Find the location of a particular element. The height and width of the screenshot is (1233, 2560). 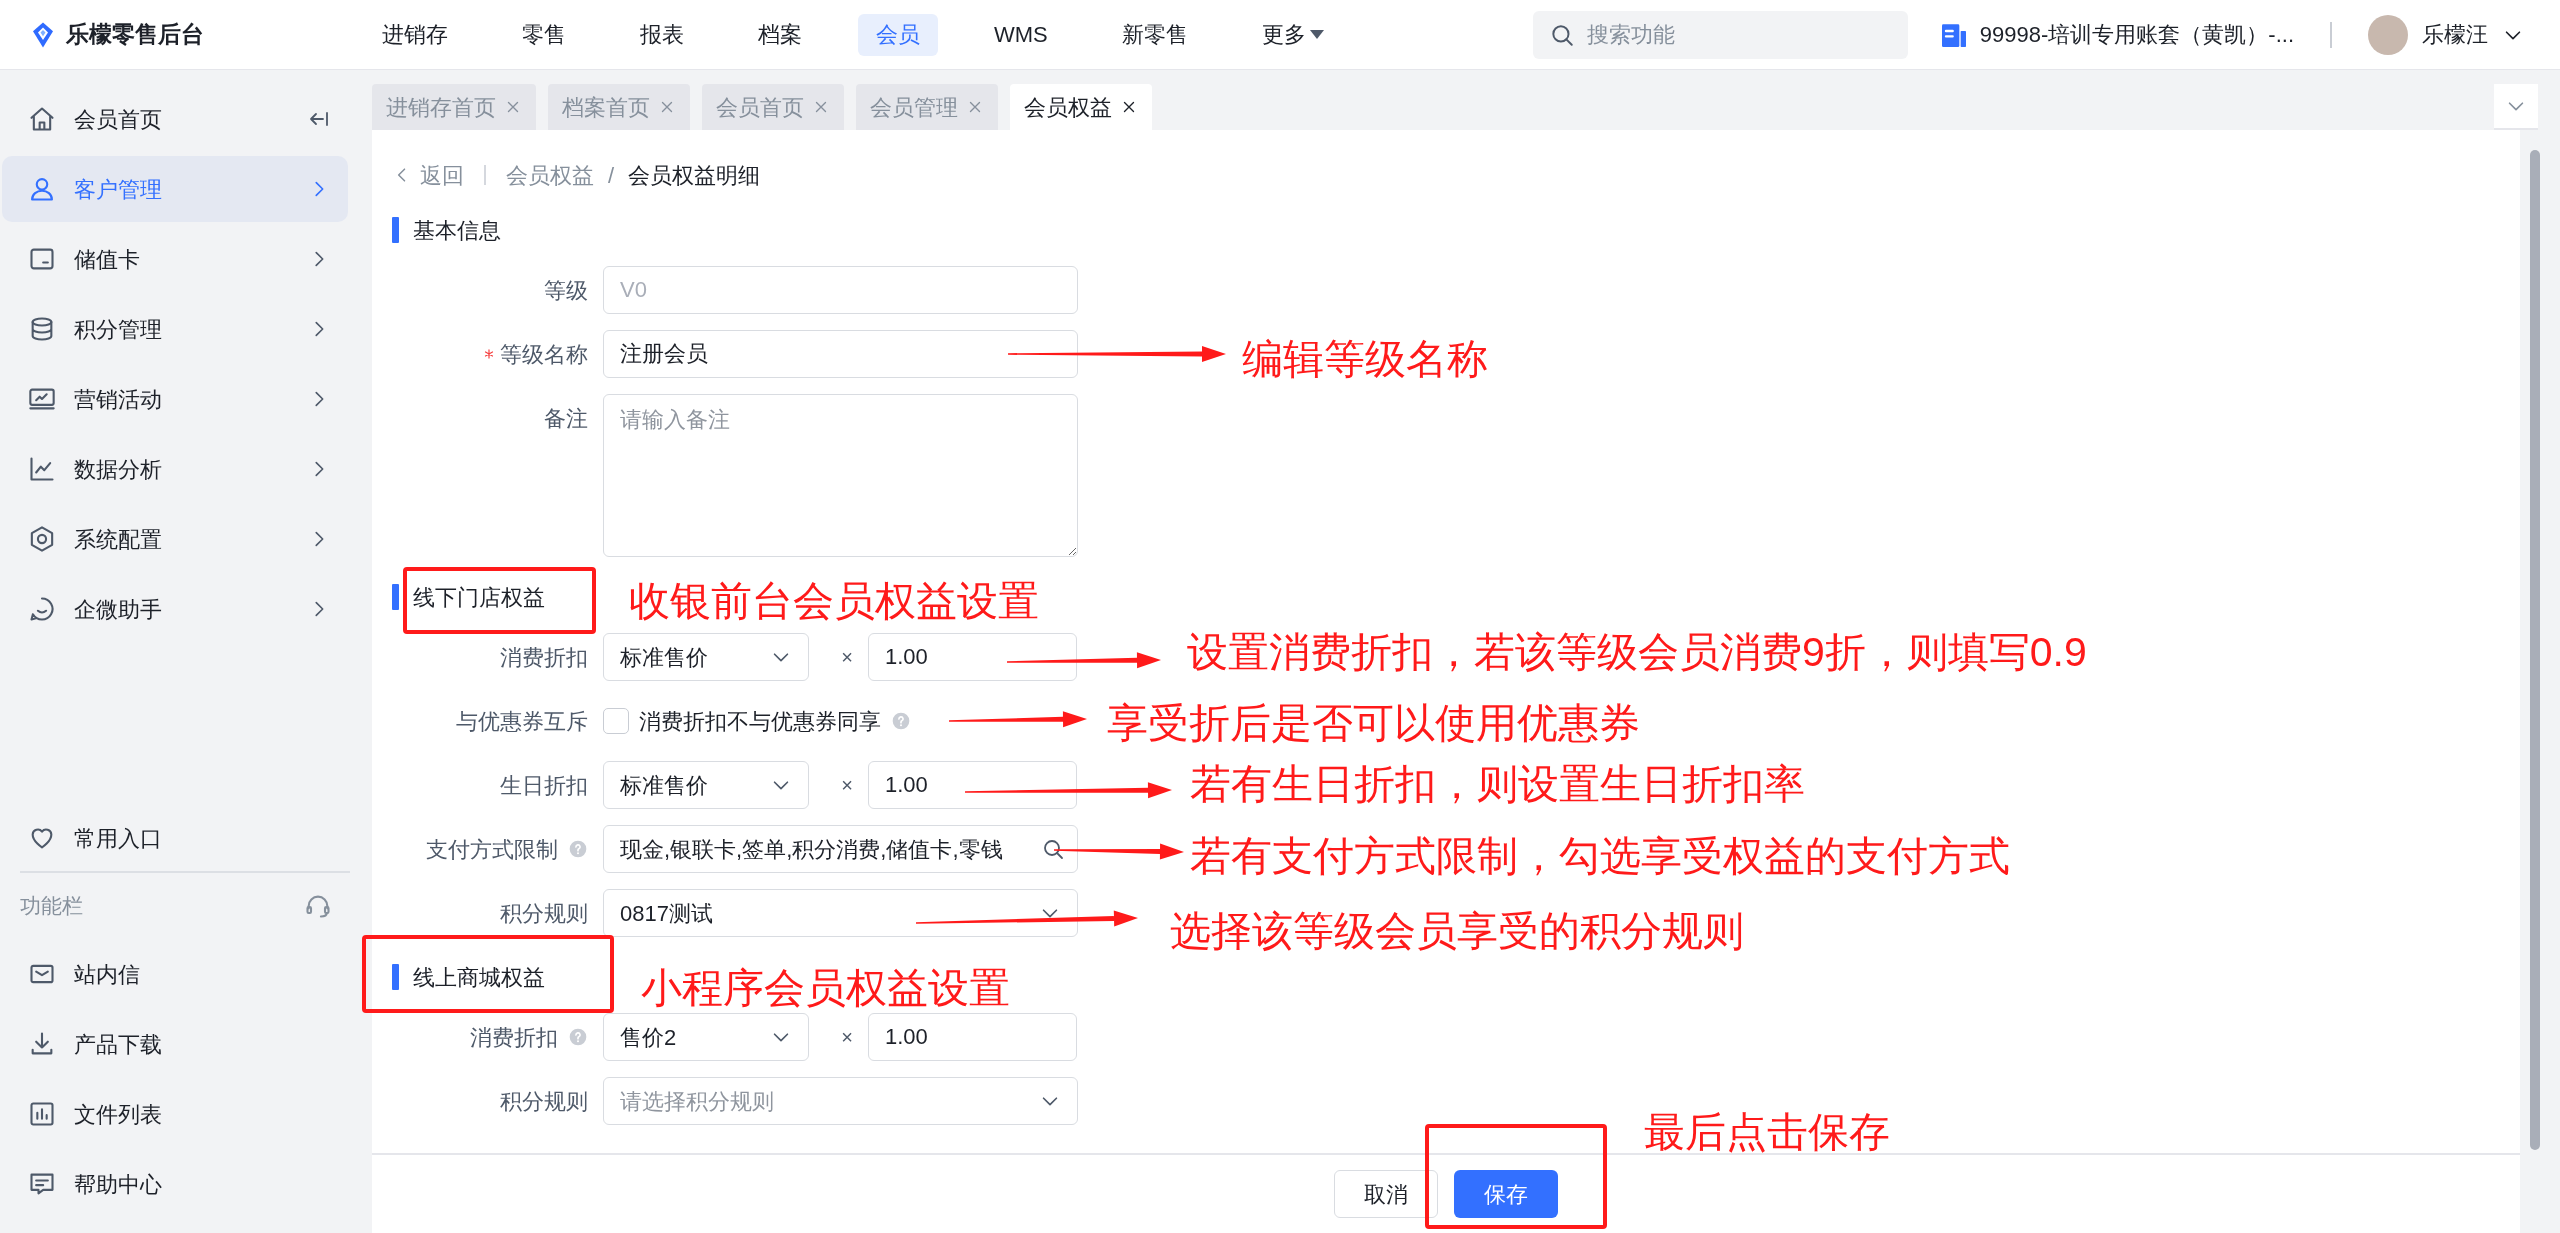

annotation-text: 收银前台会员权益设置 is located at coordinates (834, 601).